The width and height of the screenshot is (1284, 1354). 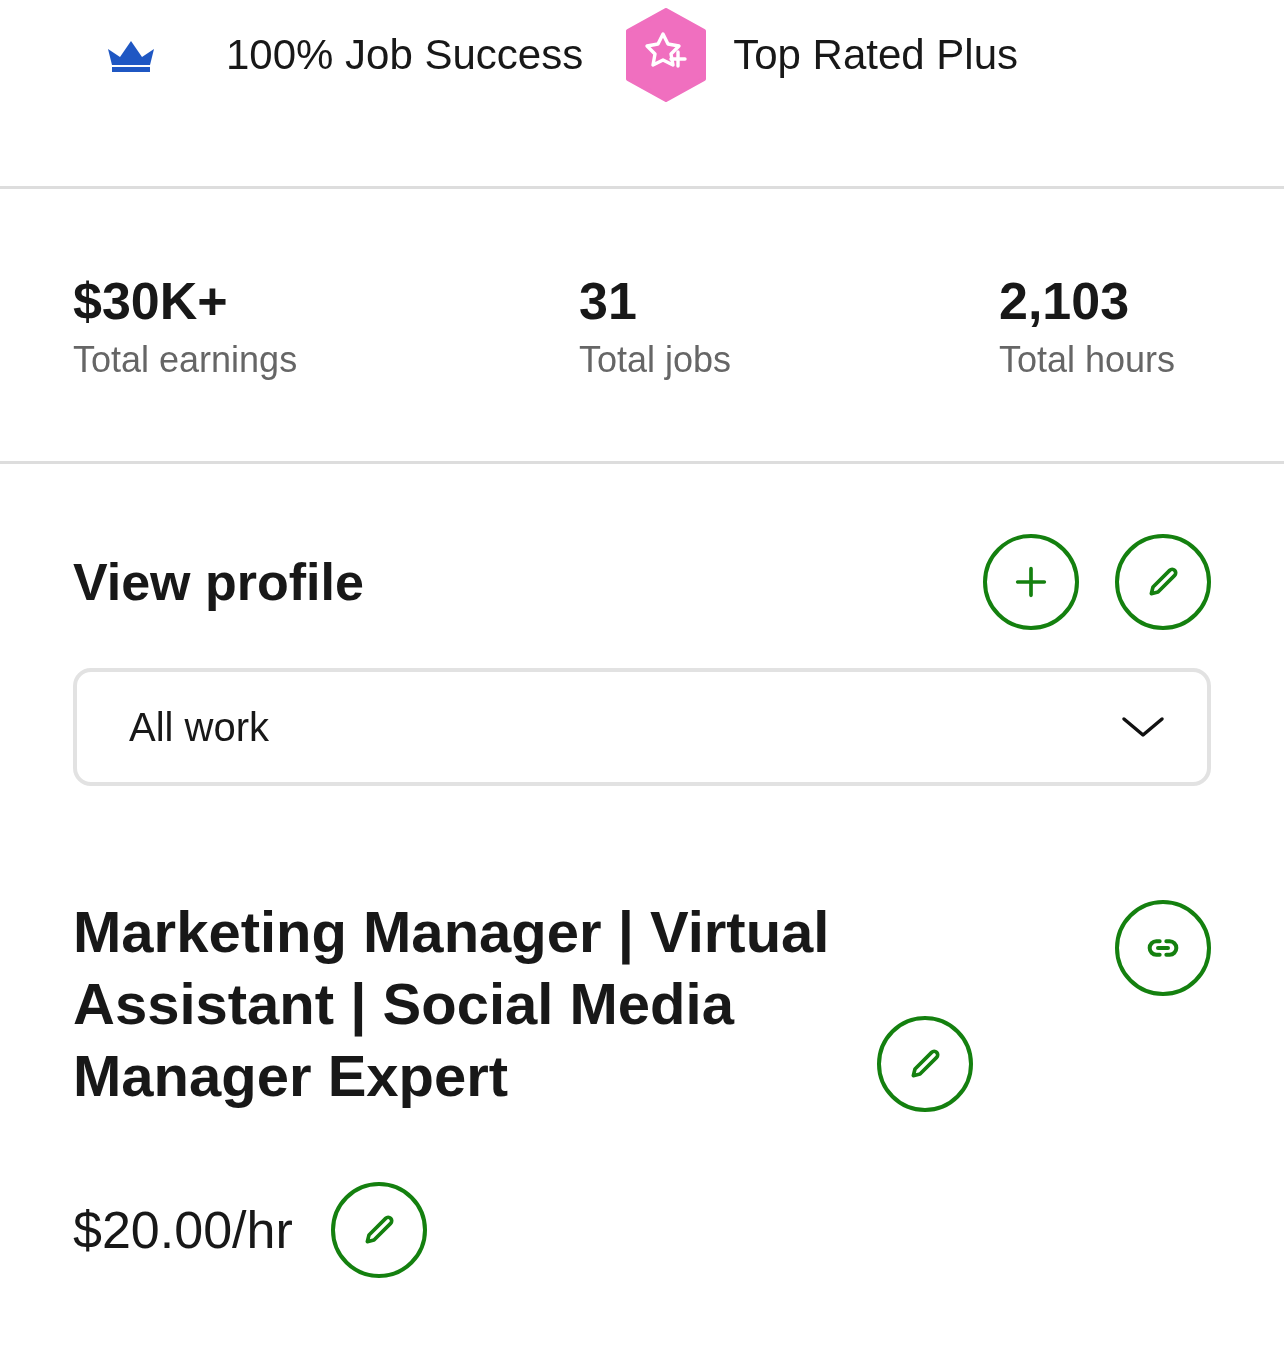 I want to click on stat-label: Total hours, so click(x=1088, y=360).